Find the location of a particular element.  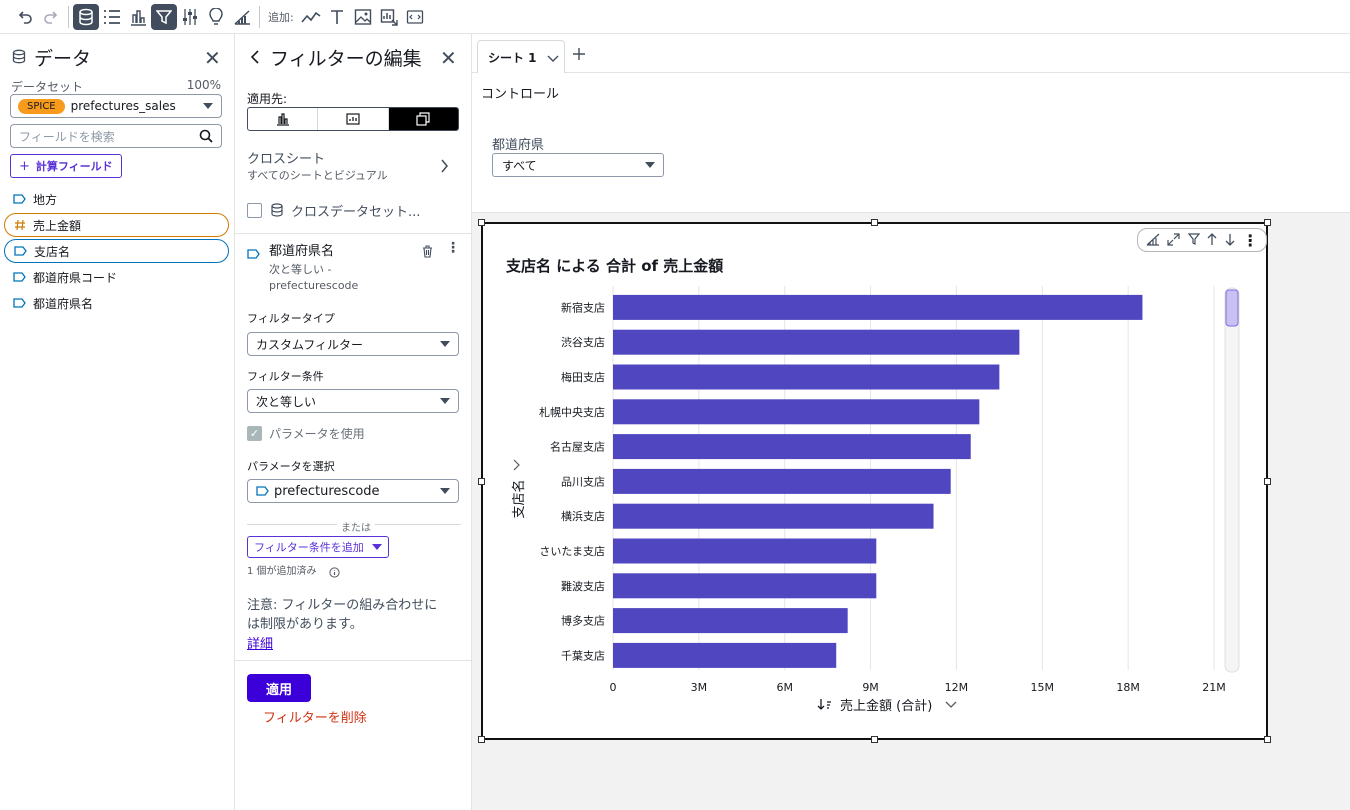

undo-icon is located at coordinates (25, 17).